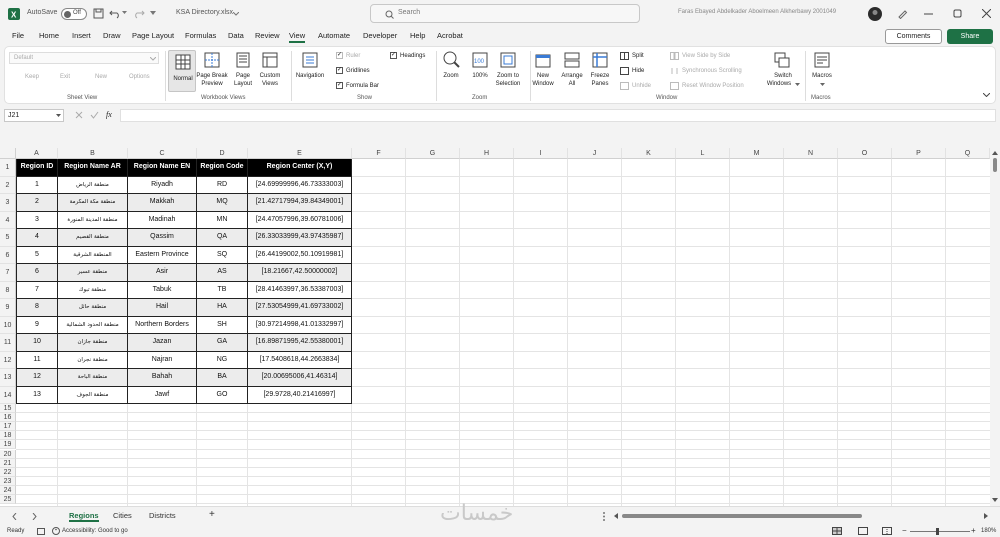  I want to click on new-window-icon, so click(543, 60).